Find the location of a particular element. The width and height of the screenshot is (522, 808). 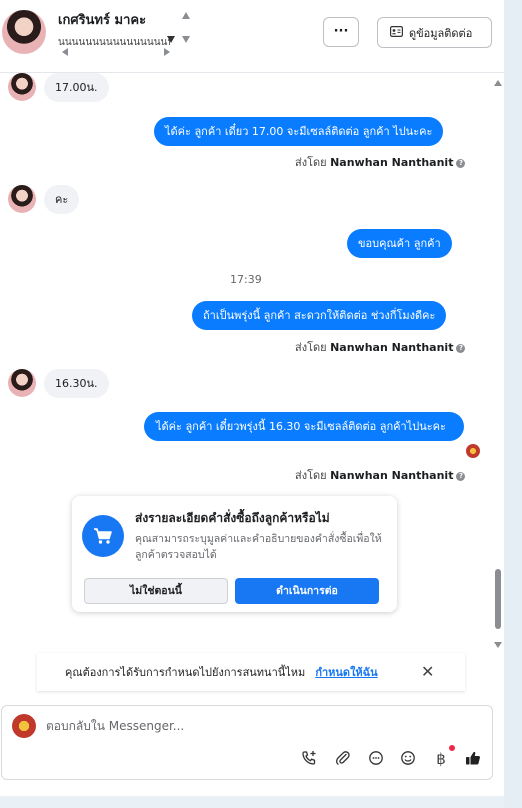

view-contact-info-button: ดูข้อมูลติดต่อ is located at coordinates (434, 32).